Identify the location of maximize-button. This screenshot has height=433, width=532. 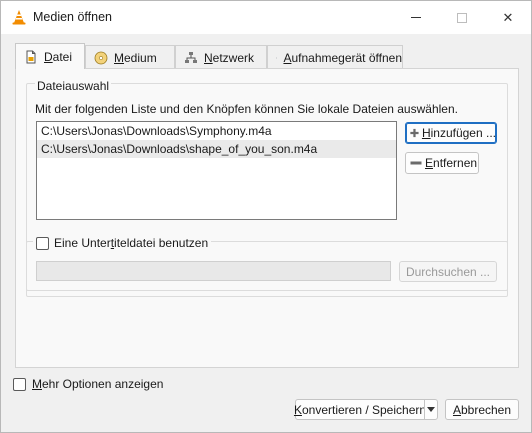
(462, 17).